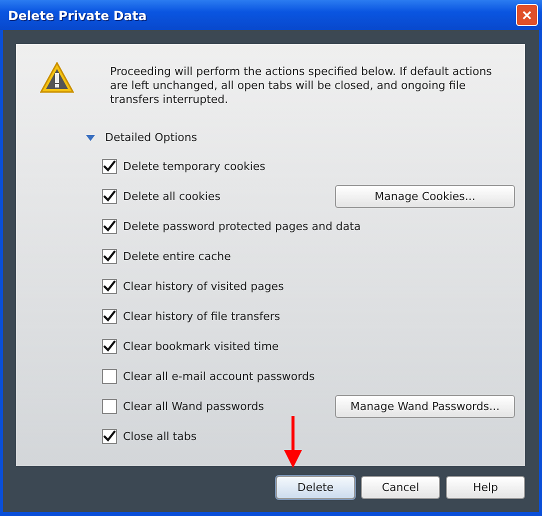 The image size is (542, 516). What do you see at coordinates (201, 346) in the screenshot?
I see `option-label: Clear bookmark visited time` at bounding box center [201, 346].